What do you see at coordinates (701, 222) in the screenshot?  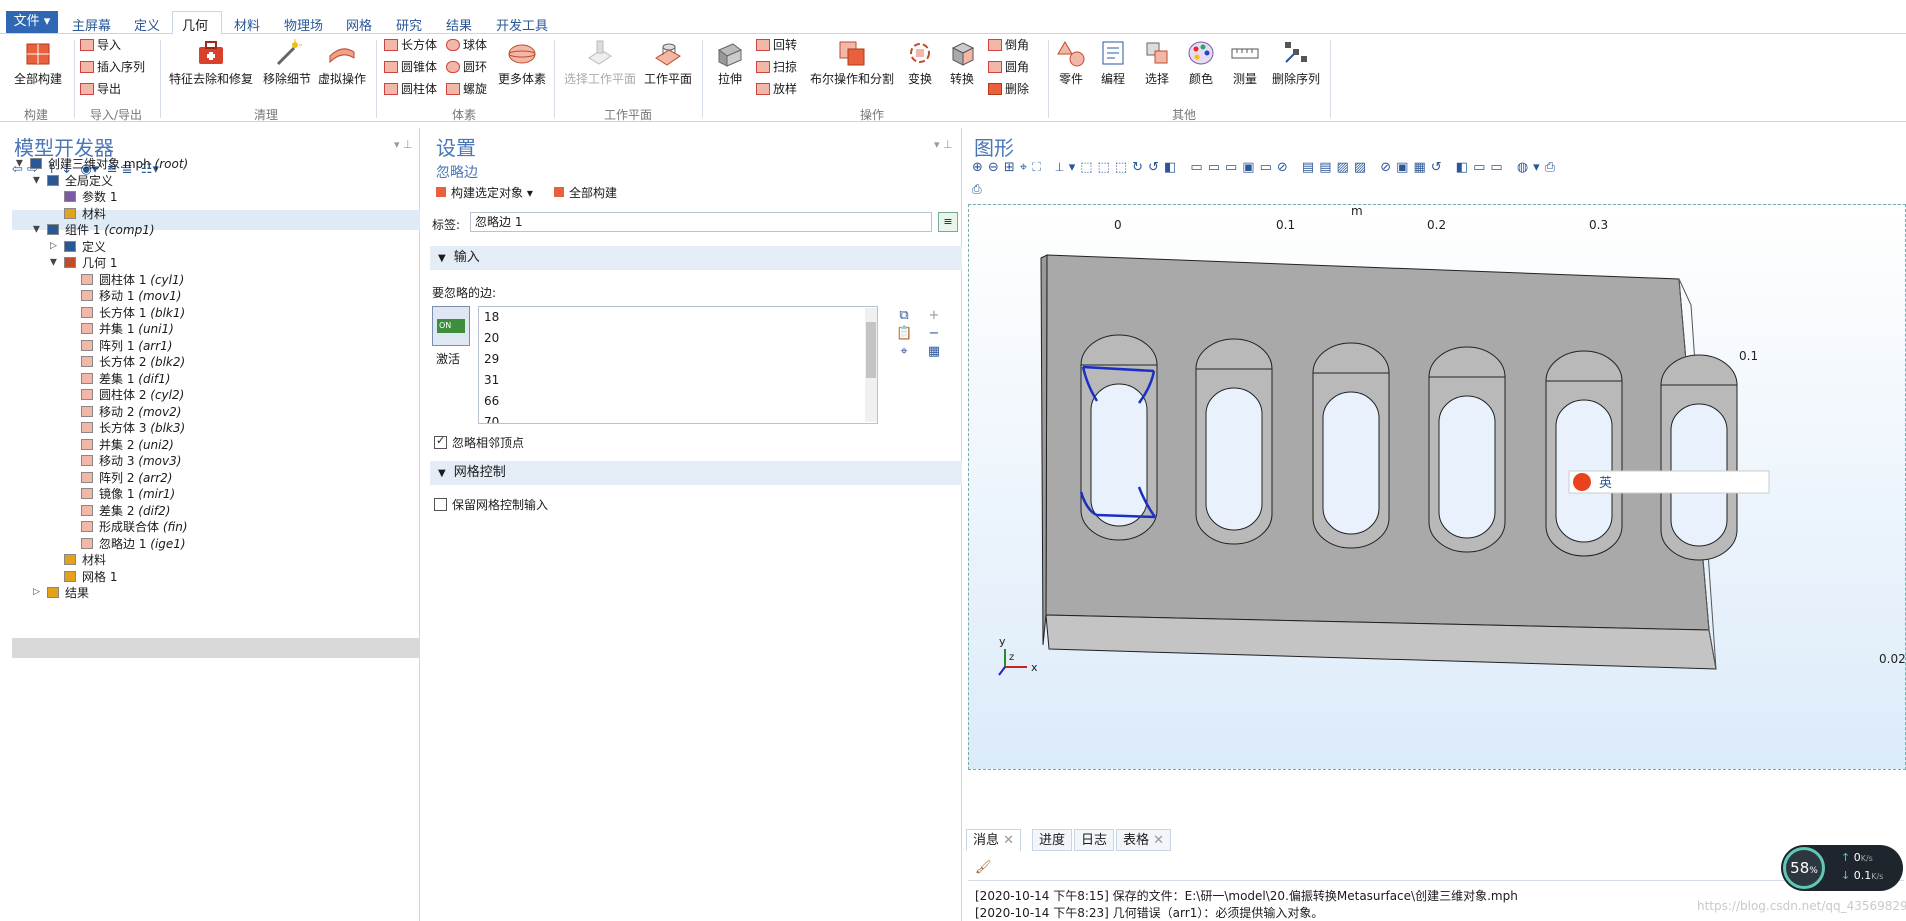 I see `label-field: 忽略边 1` at bounding box center [701, 222].